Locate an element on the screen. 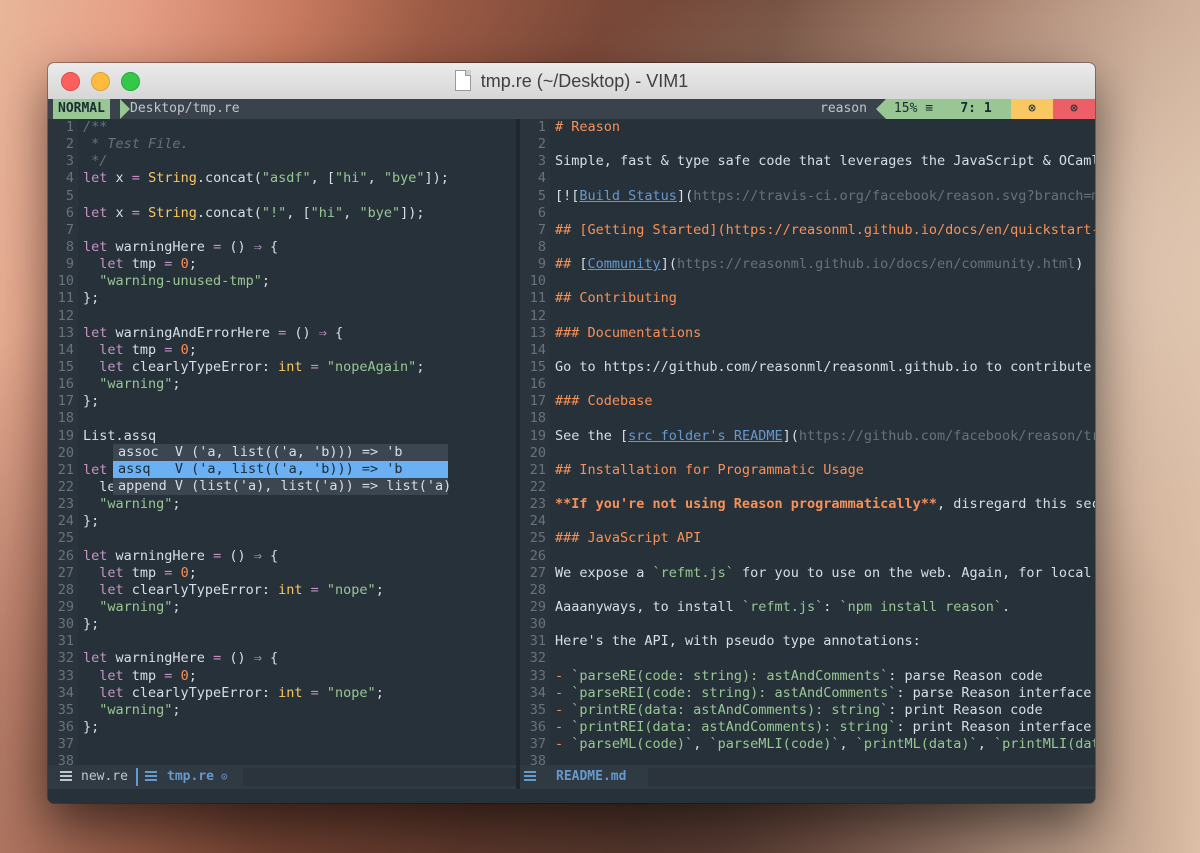 This screenshot has width=1200, height=853. line-number: 3 is located at coordinates (69, 161).